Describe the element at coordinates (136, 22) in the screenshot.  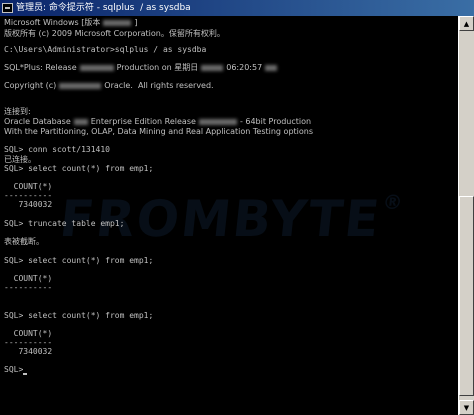
I see `console-text: ]` at that location.